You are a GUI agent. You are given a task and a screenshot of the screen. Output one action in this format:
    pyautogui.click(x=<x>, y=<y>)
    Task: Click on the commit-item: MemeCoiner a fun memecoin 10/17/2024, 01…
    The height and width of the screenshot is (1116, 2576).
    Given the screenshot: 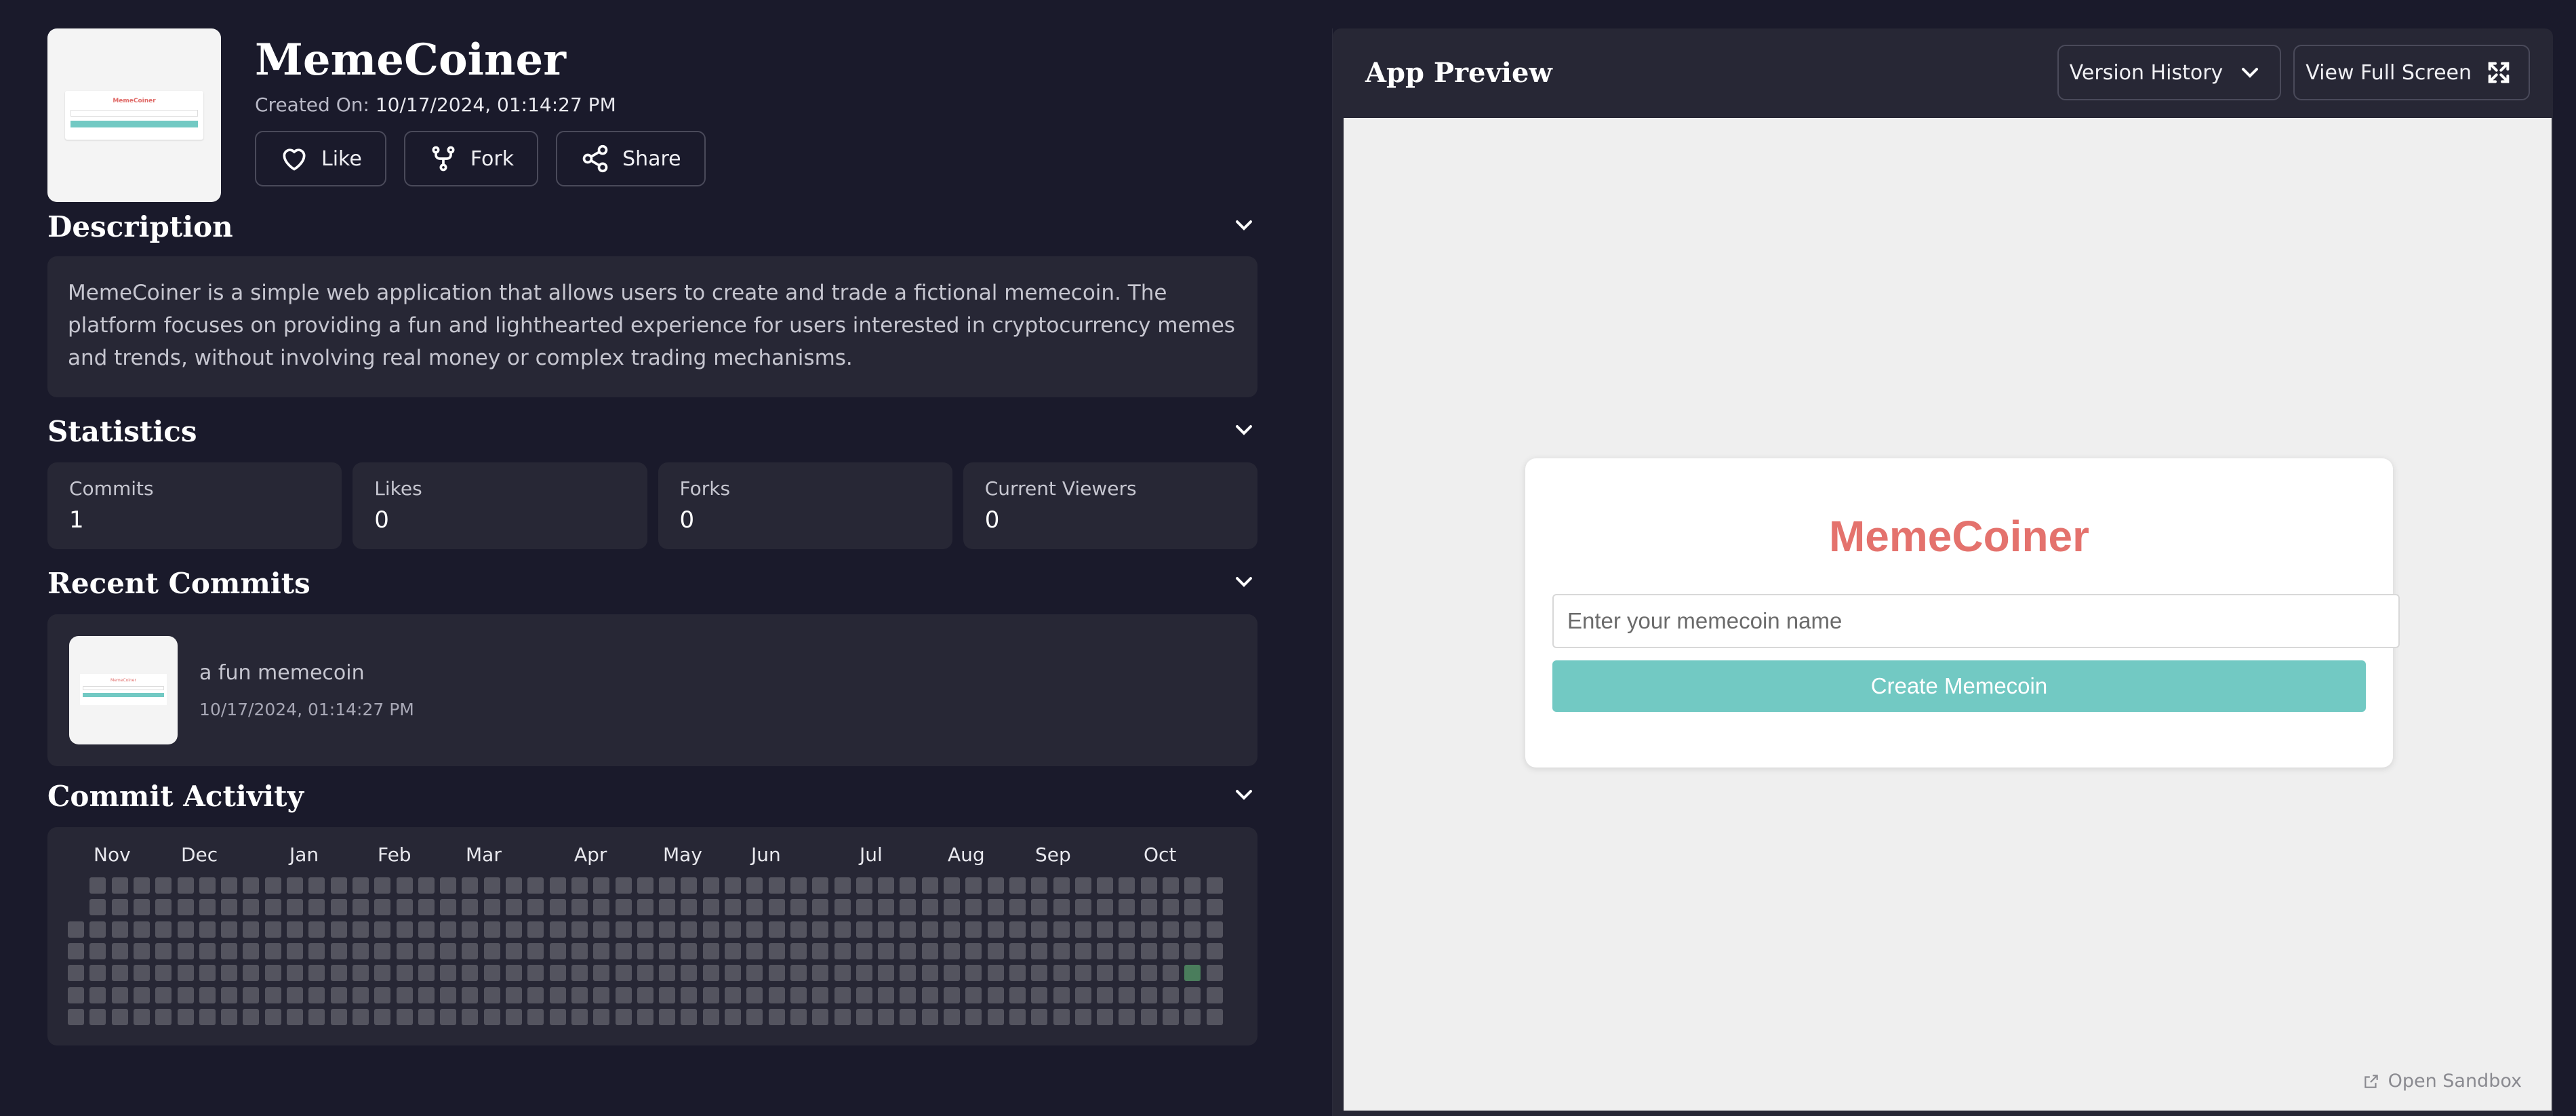 What is the action you would take?
    pyautogui.click(x=652, y=690)
    